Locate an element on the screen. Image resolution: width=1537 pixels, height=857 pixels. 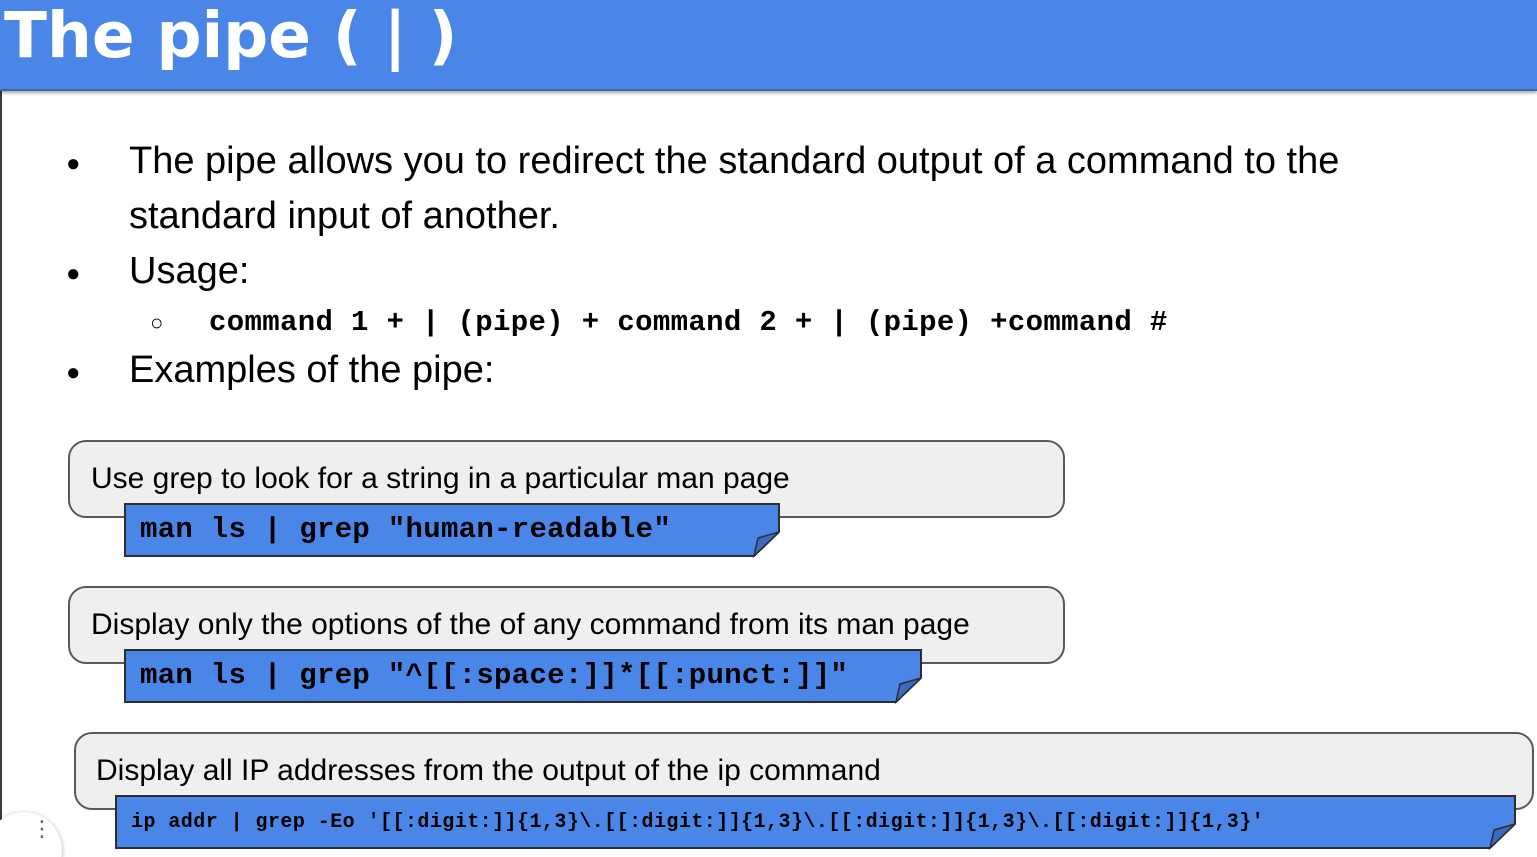
slide-title: The pipe ( | ) is located at coordinates (231, 36).